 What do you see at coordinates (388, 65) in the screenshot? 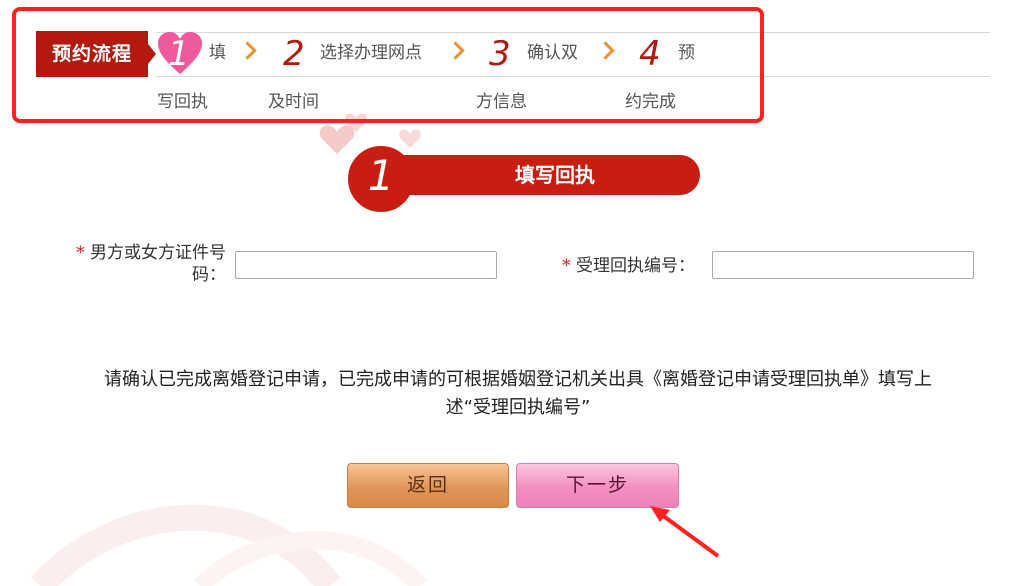
I see `annotation-highlight-box` at bounding box center [388, 65].